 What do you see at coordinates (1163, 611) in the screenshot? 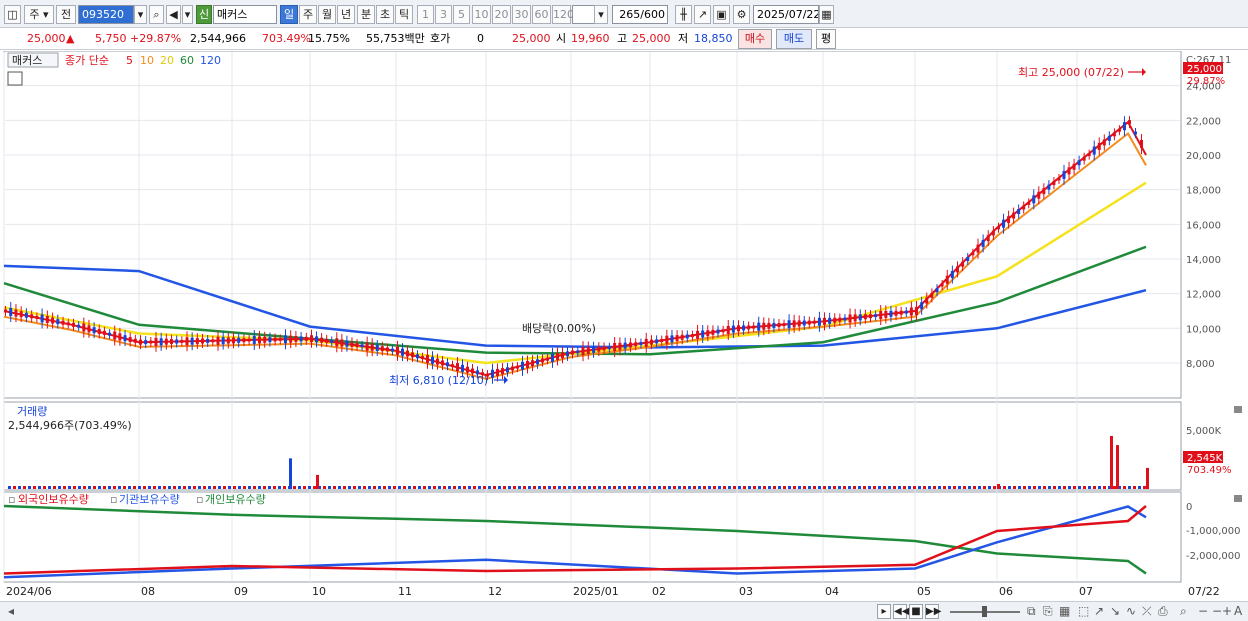
I see `print-icon: ⎙` at bounding box center [1163, 611].